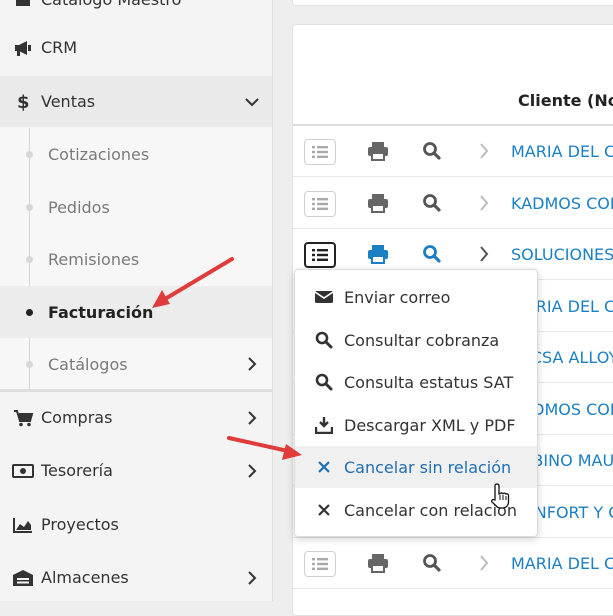  What do you see at coordinates (136, 577) in the screenshot?
I see `sidebar-item-almacenes: Almacenes` at bounding box center [136, 577].